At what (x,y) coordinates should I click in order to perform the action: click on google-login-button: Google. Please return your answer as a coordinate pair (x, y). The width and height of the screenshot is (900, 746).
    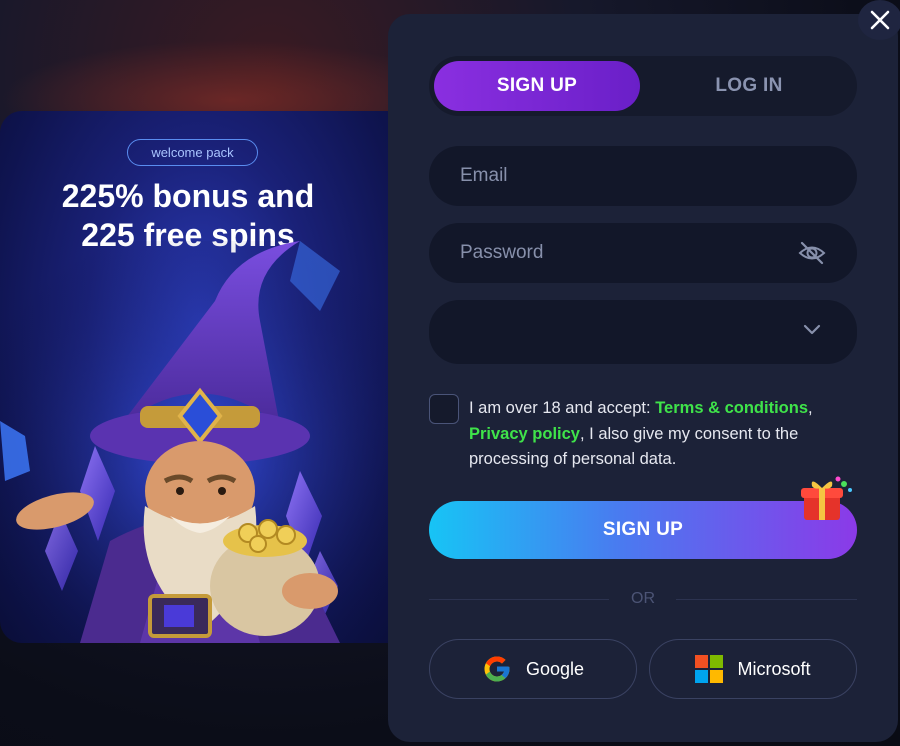
    Looking at the image, I should click on (533, 669).